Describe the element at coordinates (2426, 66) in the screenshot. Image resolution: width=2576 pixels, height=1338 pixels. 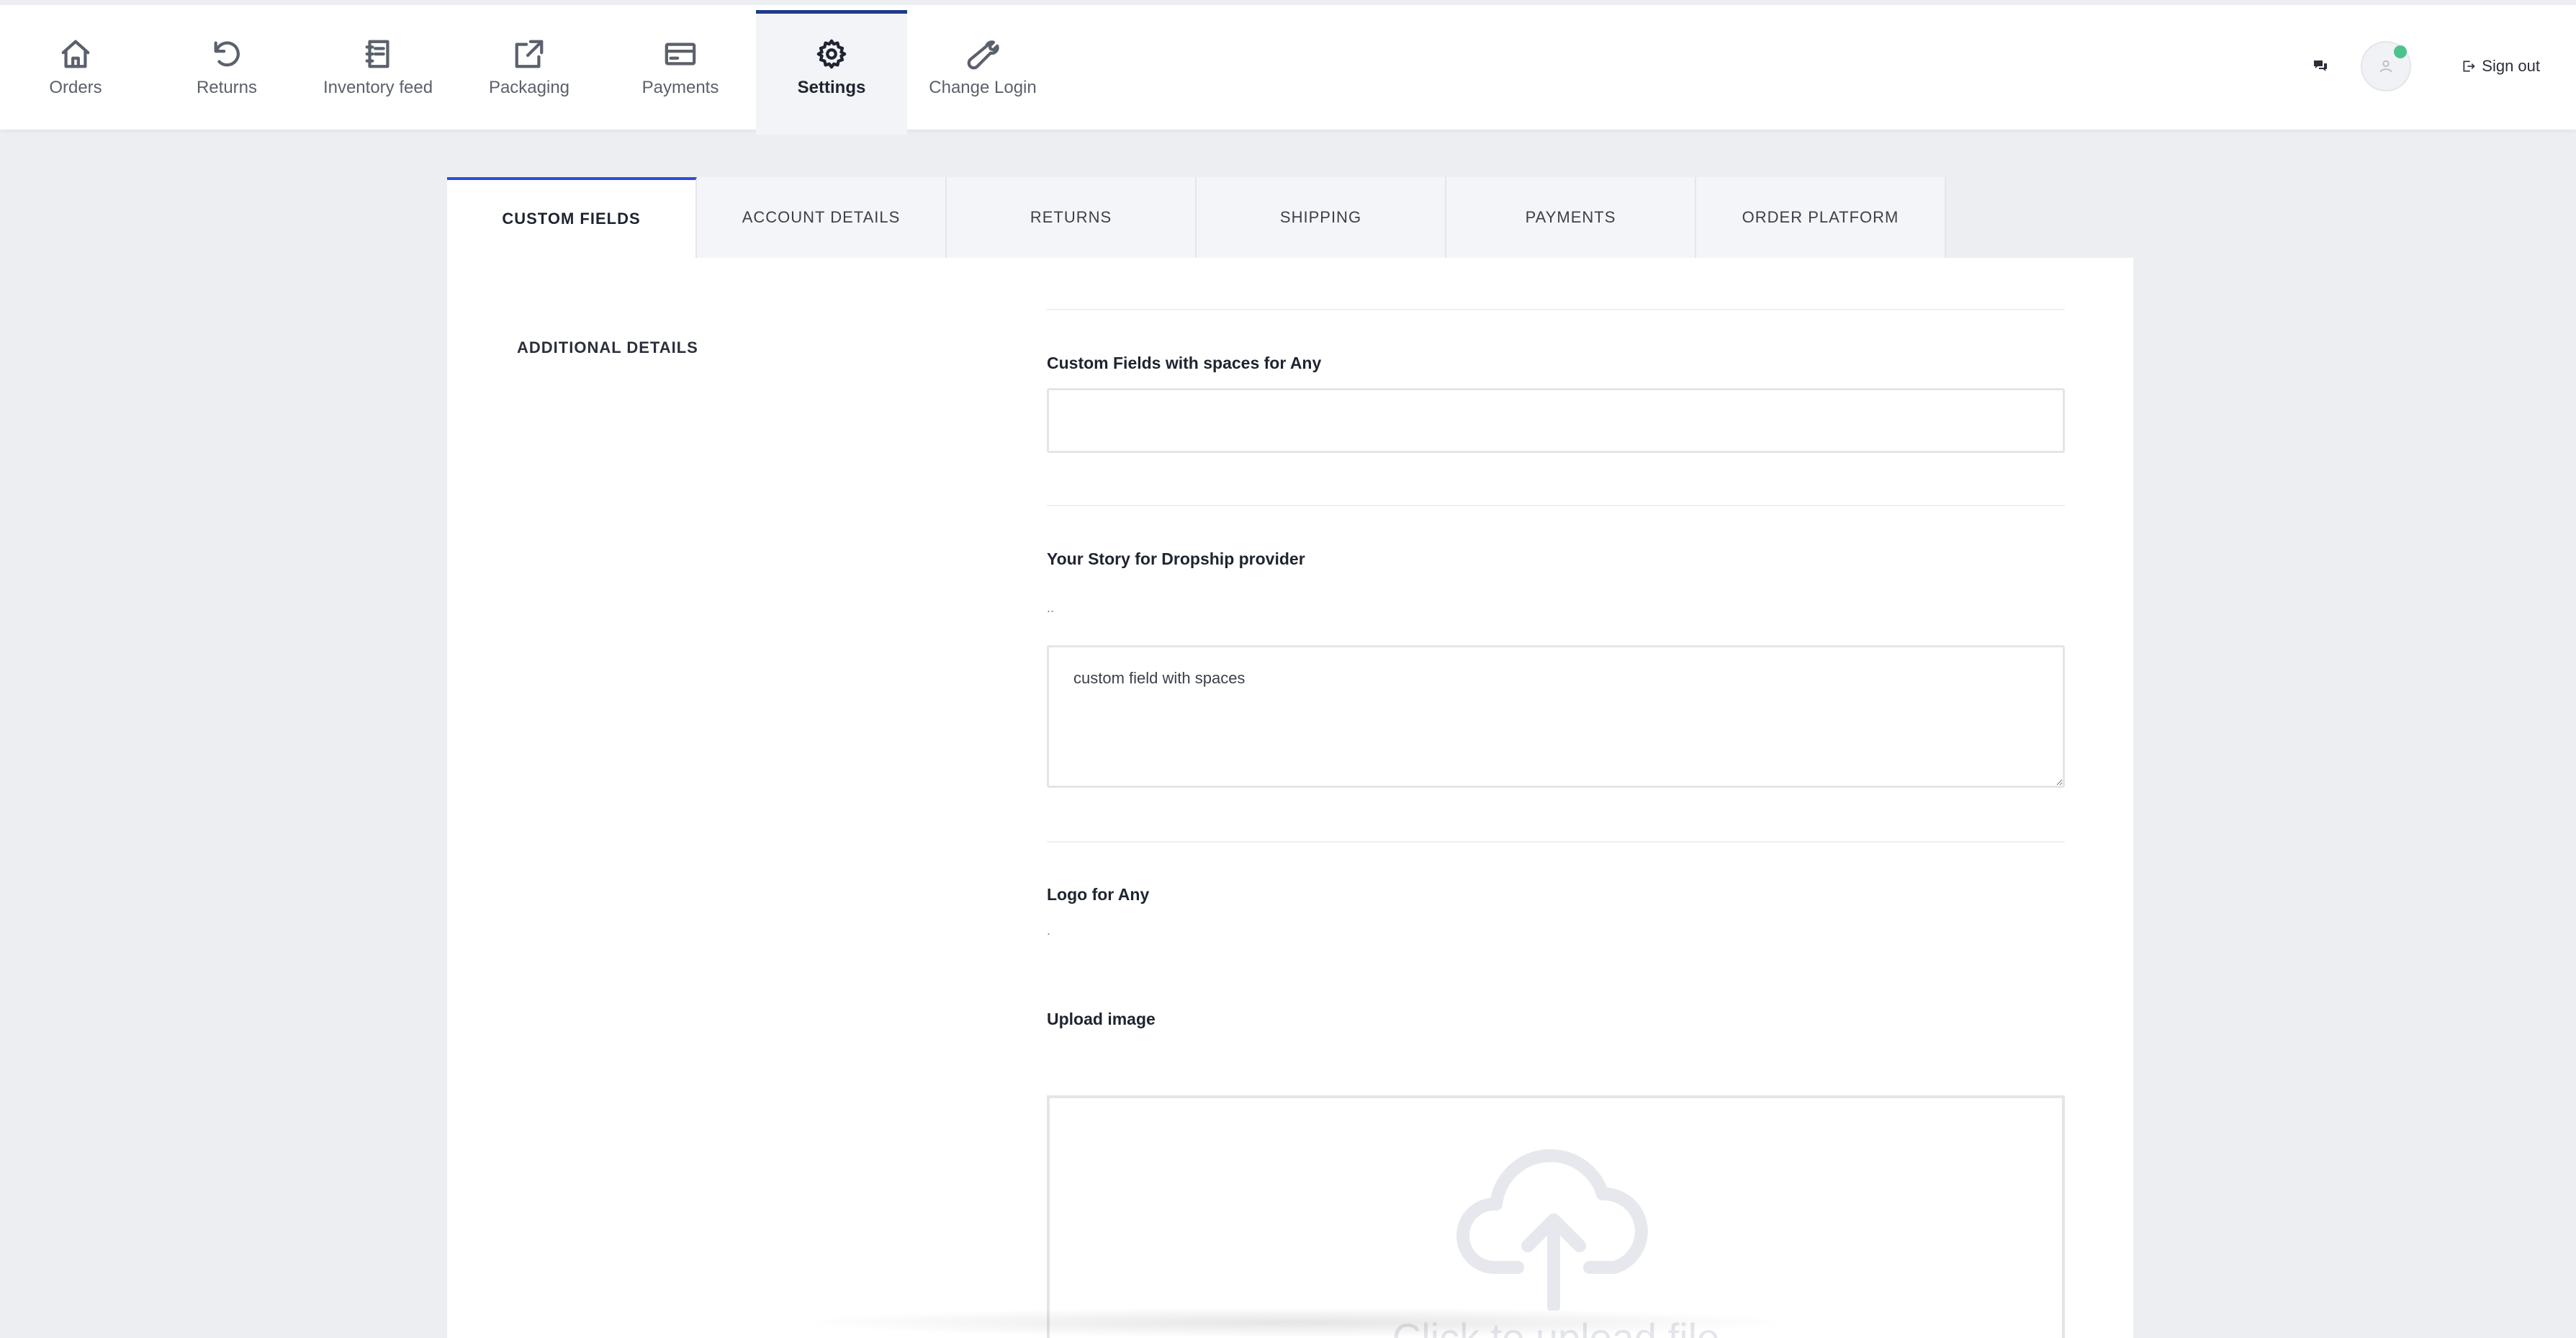
I see `header-actions: Sign out` at that location.